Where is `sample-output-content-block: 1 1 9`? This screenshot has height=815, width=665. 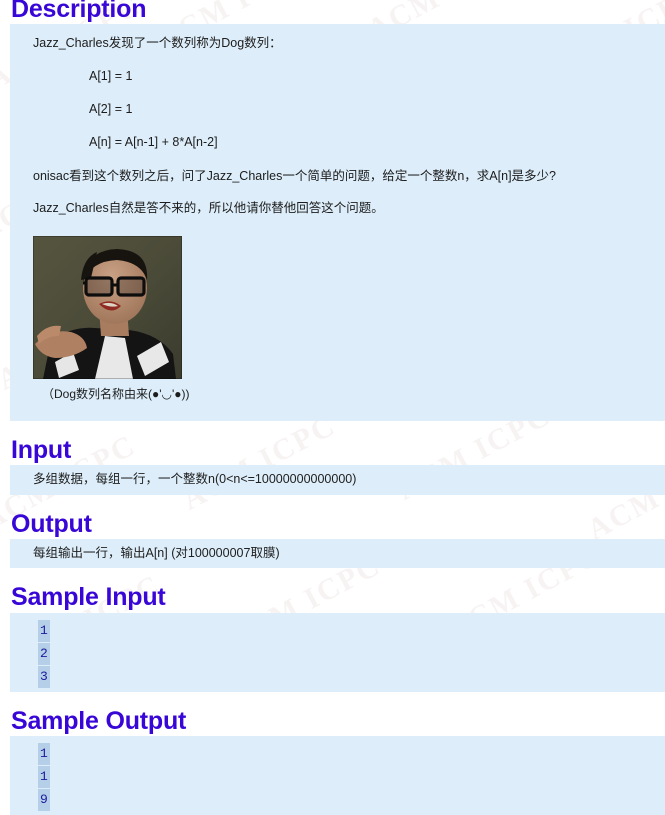 sample-output-content-block: 1 1 9 is located at coordinates (337, 775).